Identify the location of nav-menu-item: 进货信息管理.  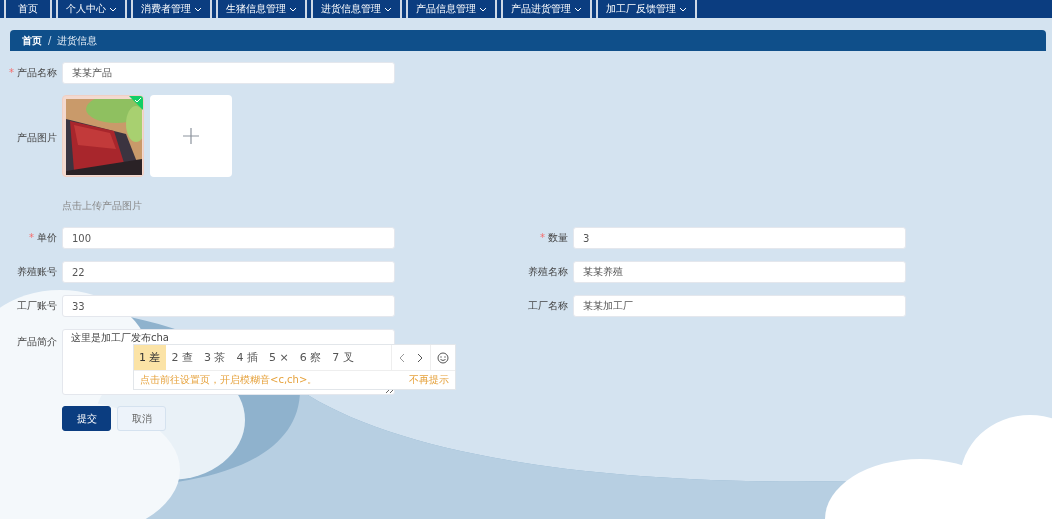
(356, 9).